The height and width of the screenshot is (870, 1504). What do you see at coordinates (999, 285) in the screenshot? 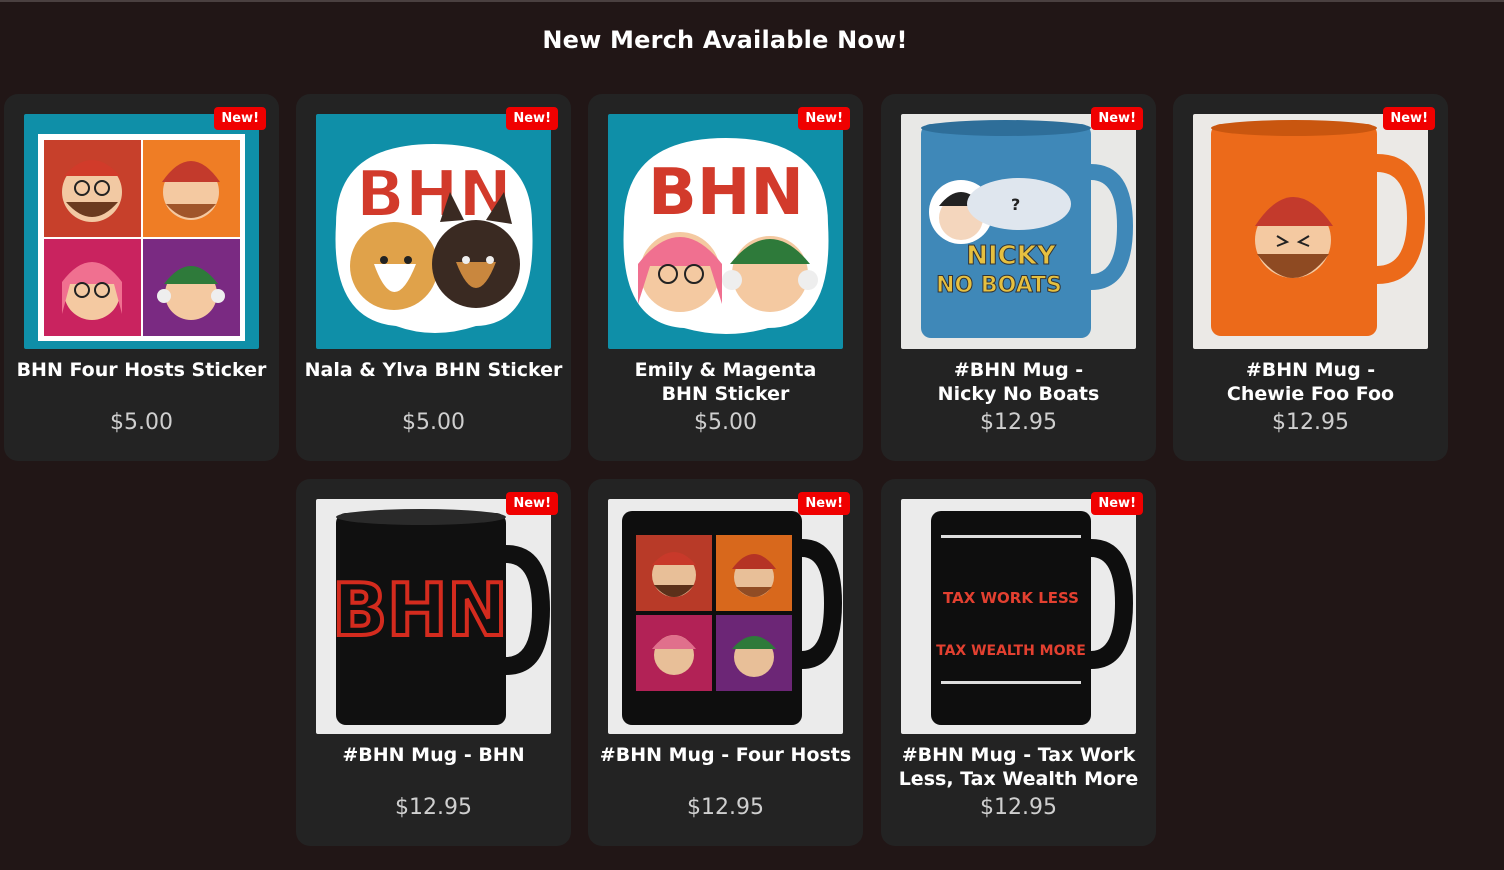
I see `mug-print-text: NO BOATS` at bounding box center [999, 285].